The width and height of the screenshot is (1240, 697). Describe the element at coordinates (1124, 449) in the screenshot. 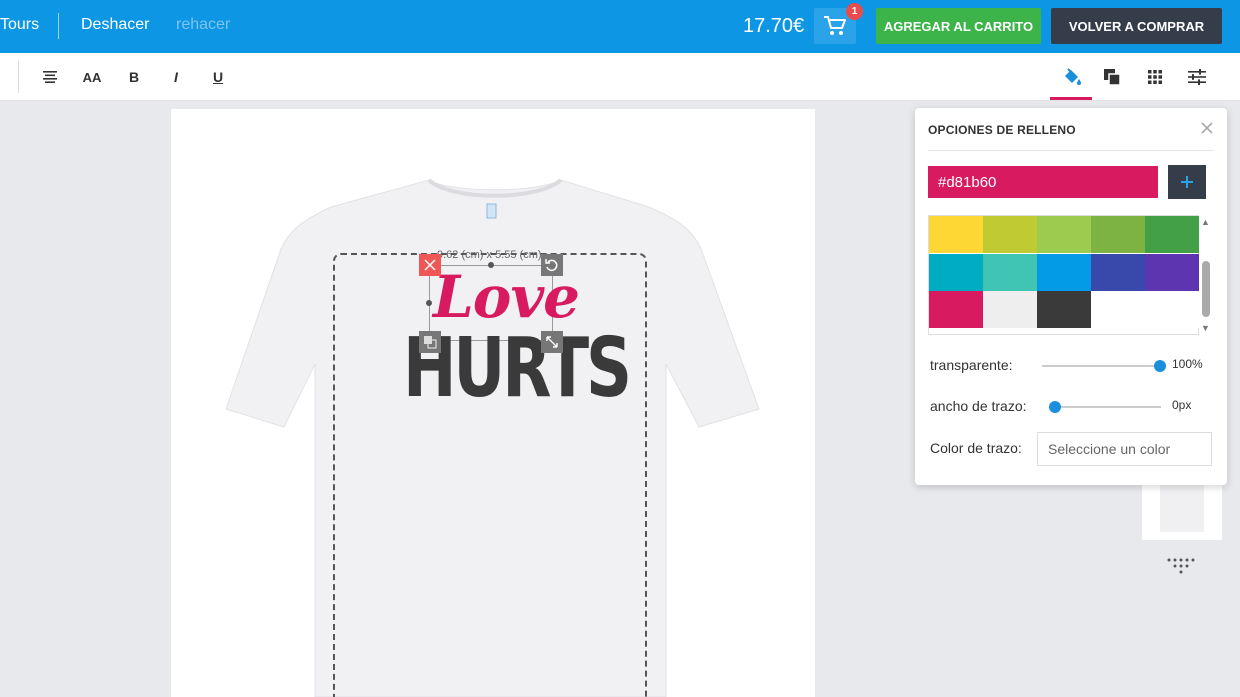

I see `stroke-color-input` at that location.